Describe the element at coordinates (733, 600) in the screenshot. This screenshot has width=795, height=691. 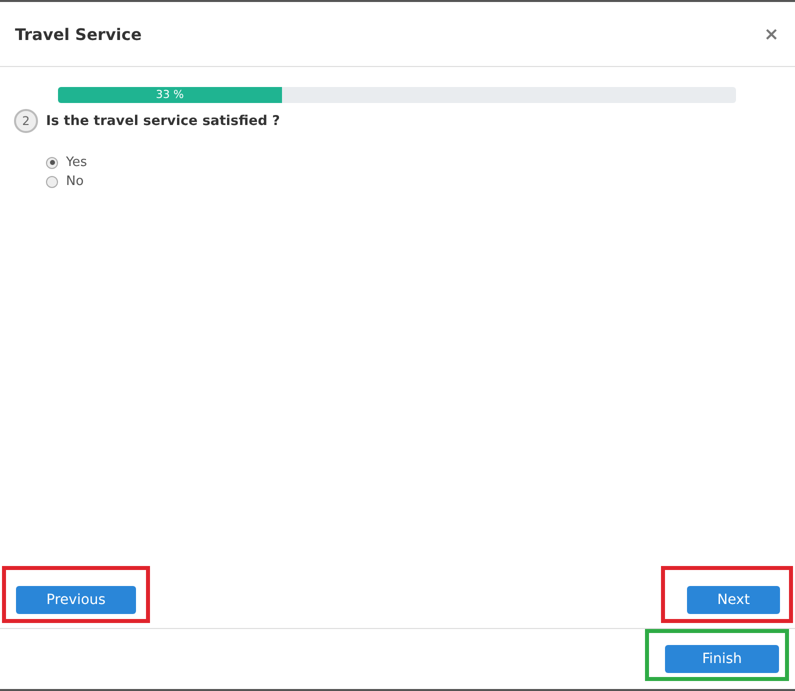
I see `nav-button: Next` at that location.